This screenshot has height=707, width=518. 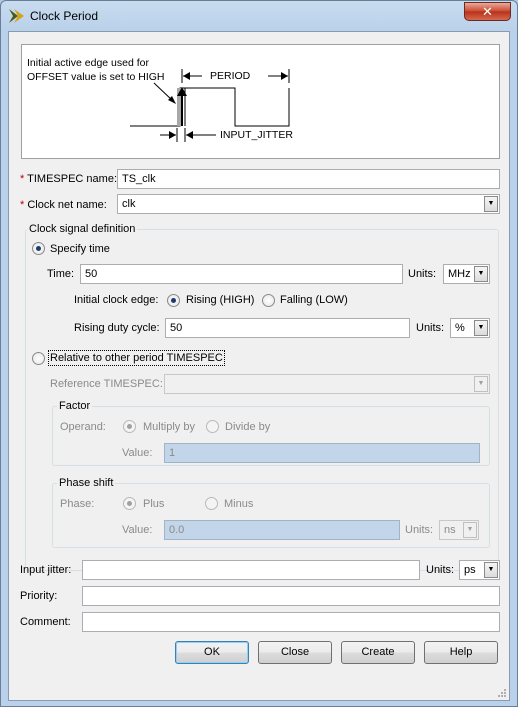 What do you see at coordinates (61, 274) in the screenshot?
I see `time-label: Time:` at bounding box center [61, 274].